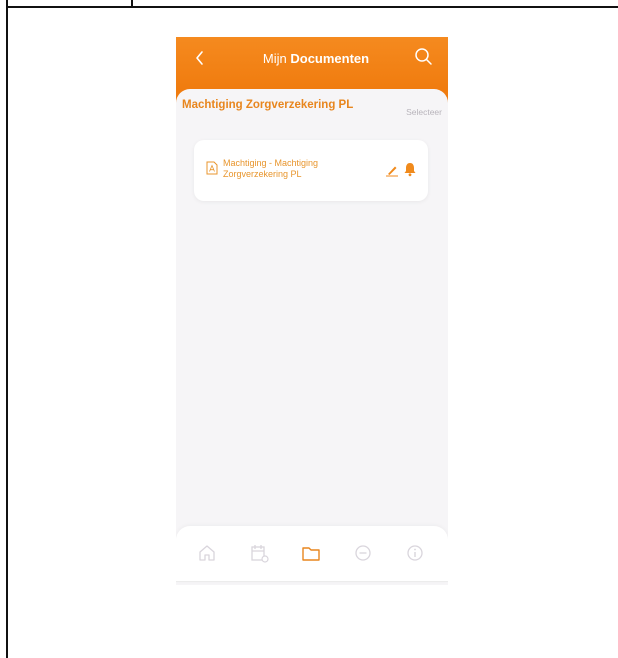 Image resolution: width=618 pixels, height=658 pixels. I want to click on title-prefix: Mijn, so click(274, 58).